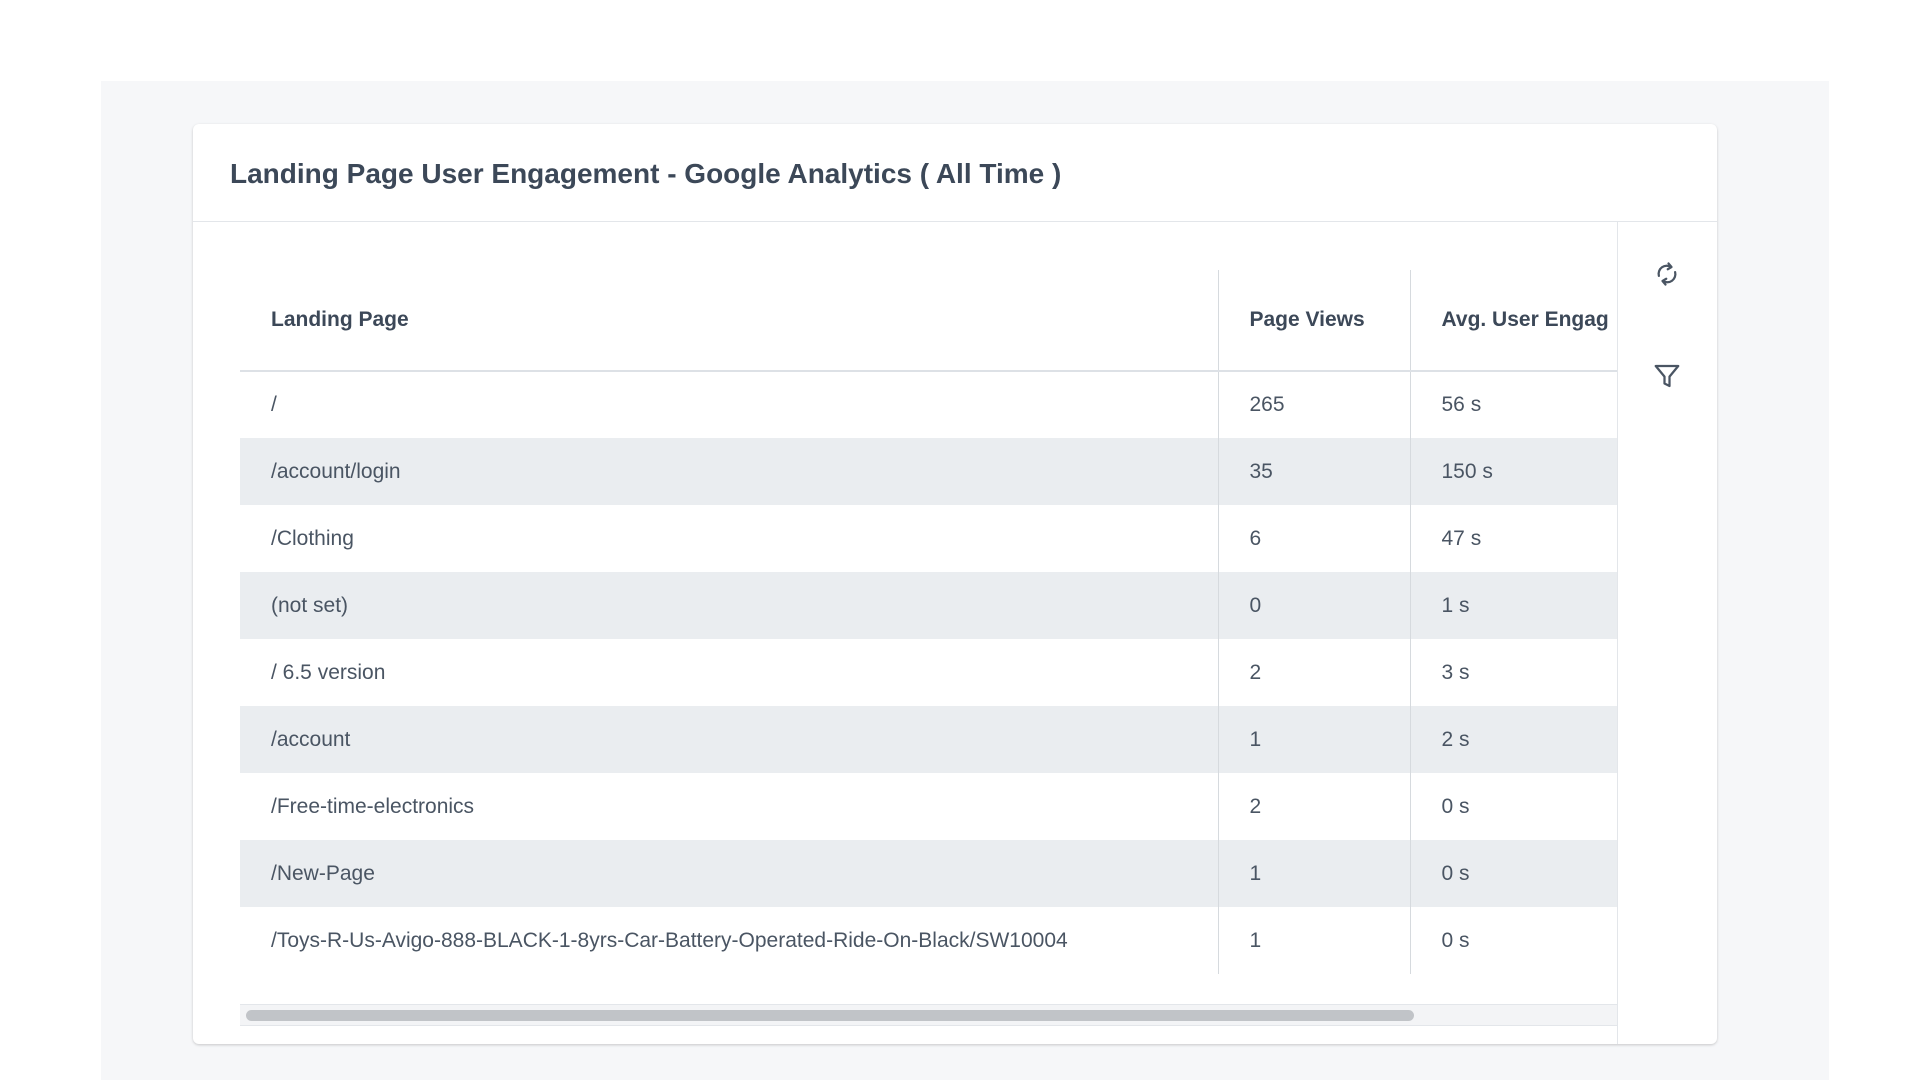 The image size is (1920, 1080). What do you see at coordinates (1513, 672) in the screenshot?
I see `cell-avg-engagement: 3 s` at bounding box center [1513, 672].